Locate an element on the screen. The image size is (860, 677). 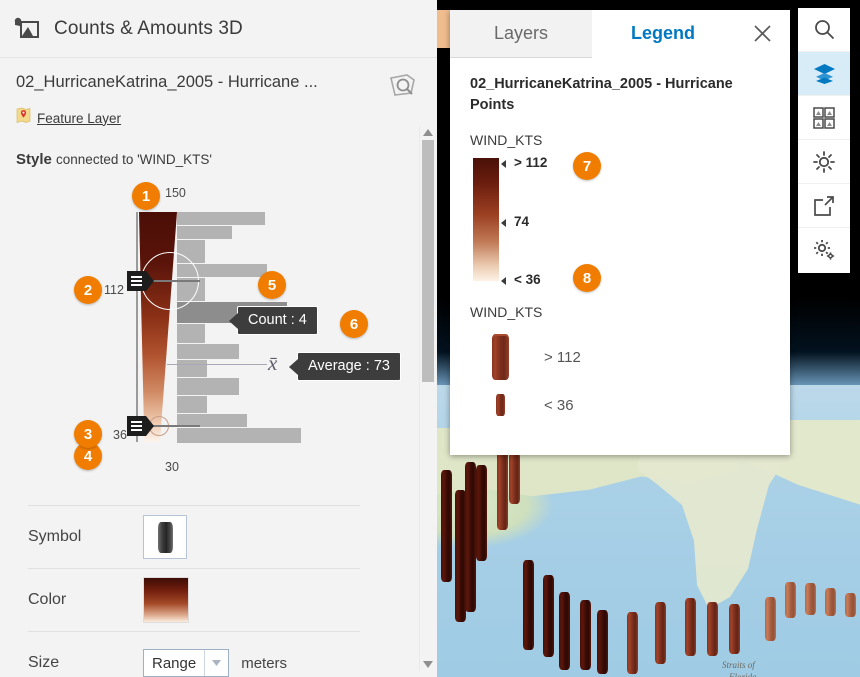
upper-handle-leader is located at coordinates (176, 281).